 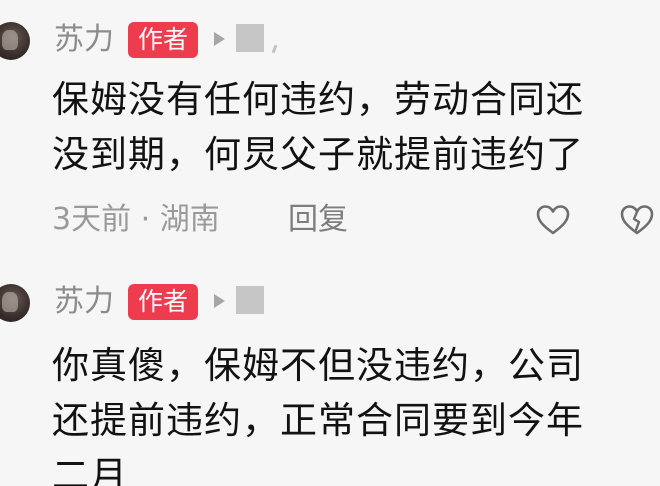 What do you see at coordinates (318, 365) in the screenshot?
I see `comment-line: 你真傻，保姆不但没违约，公司` at bounding box center [318, 365].